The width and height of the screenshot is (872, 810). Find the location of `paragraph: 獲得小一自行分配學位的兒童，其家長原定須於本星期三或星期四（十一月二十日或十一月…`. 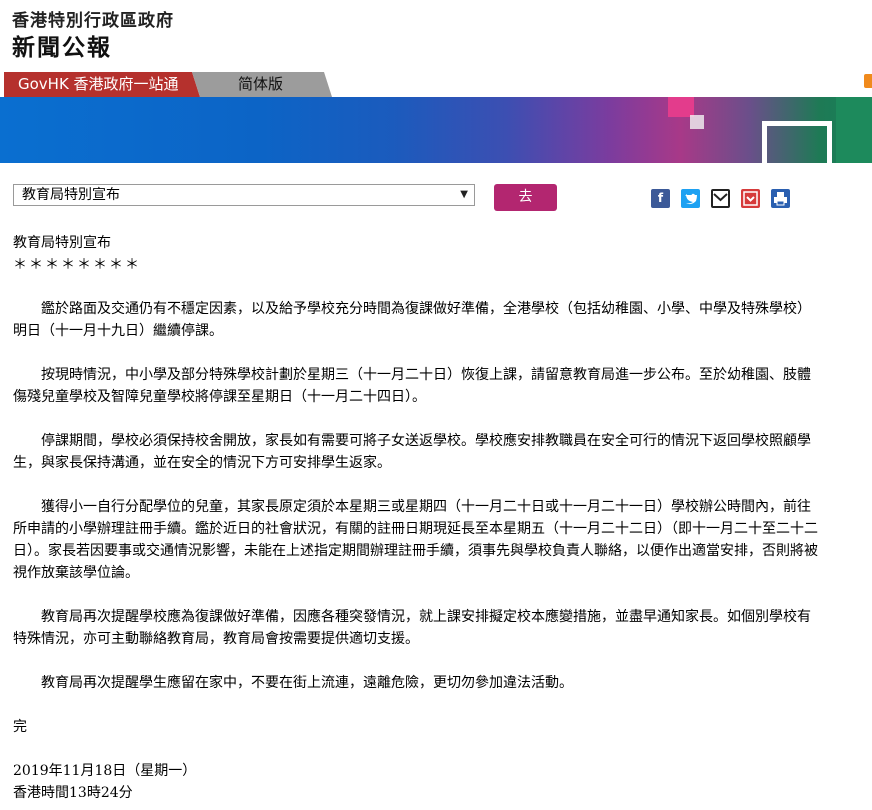

paragraph: 獲得小一自行分配學位的兒童，其家長原定須於本星期三或星期四（十一月二十日或十一月… is located at coordinates (415, 540).